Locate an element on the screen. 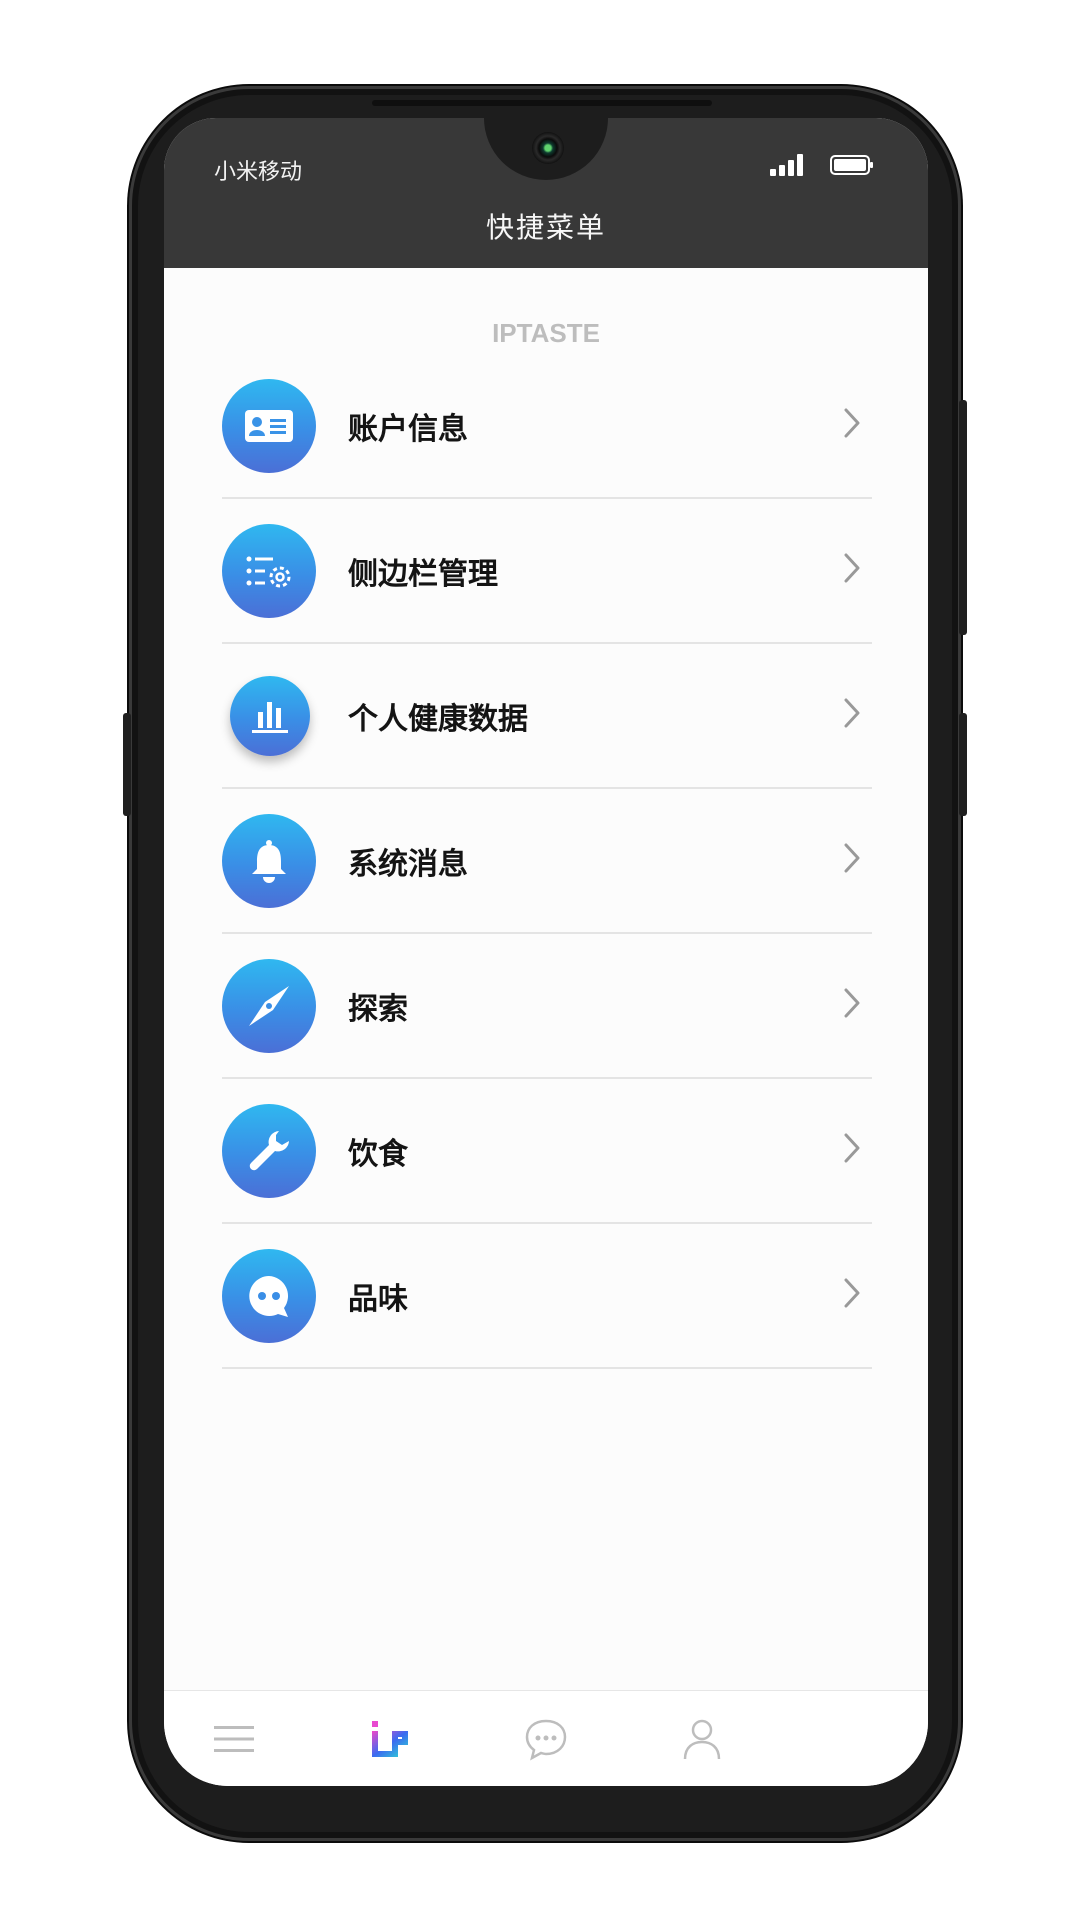 This screenshot has width=1080, height=1920. header-bar: 小米移动 快捷菜单 is located at coordinates (546, 193).